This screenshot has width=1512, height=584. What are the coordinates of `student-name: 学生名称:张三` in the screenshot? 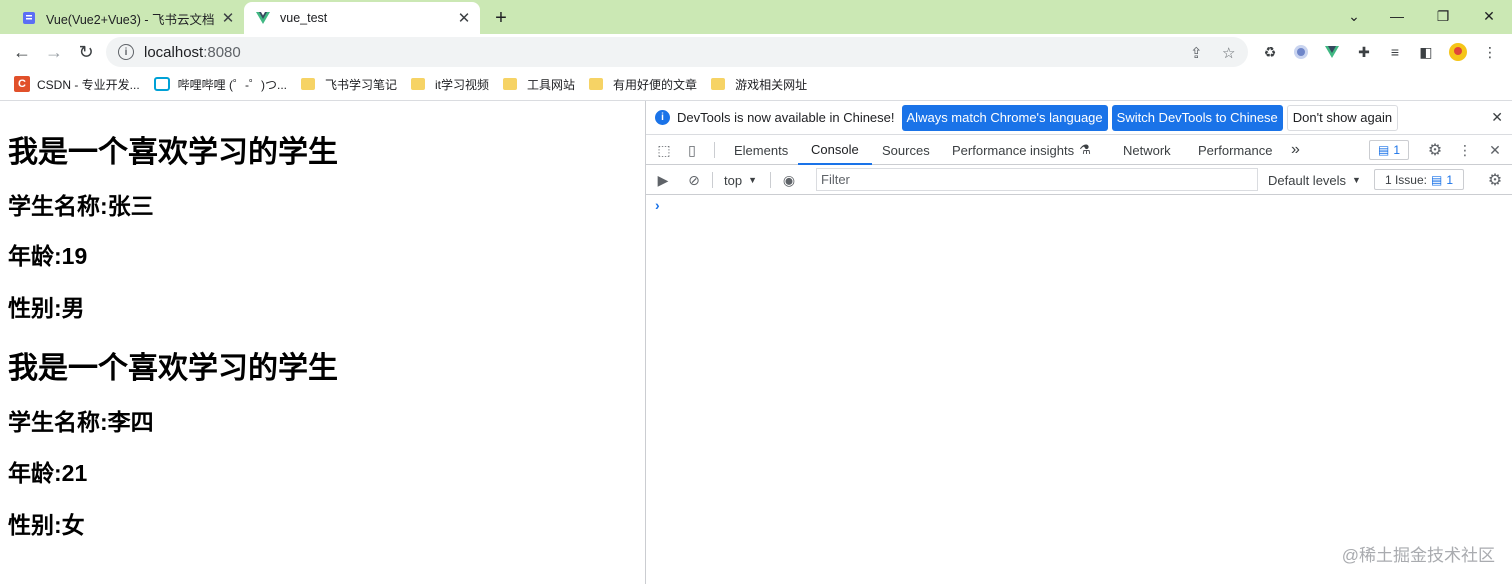 It's located at (81, 206).